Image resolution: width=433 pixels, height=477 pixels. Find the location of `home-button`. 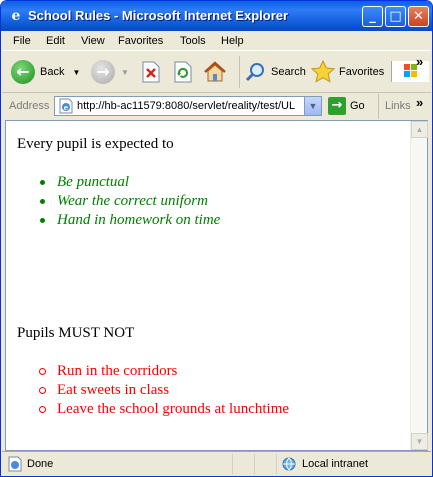

home-button is located at coordinates (215, 72).